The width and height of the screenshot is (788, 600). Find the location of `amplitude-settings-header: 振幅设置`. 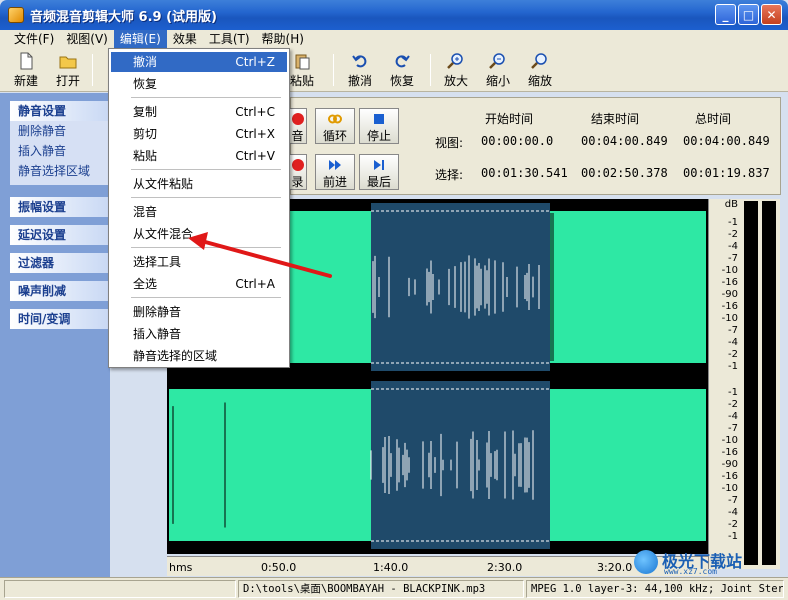

amplitude-settings-header: 振幅设置 is located at coordinates (60, 207).